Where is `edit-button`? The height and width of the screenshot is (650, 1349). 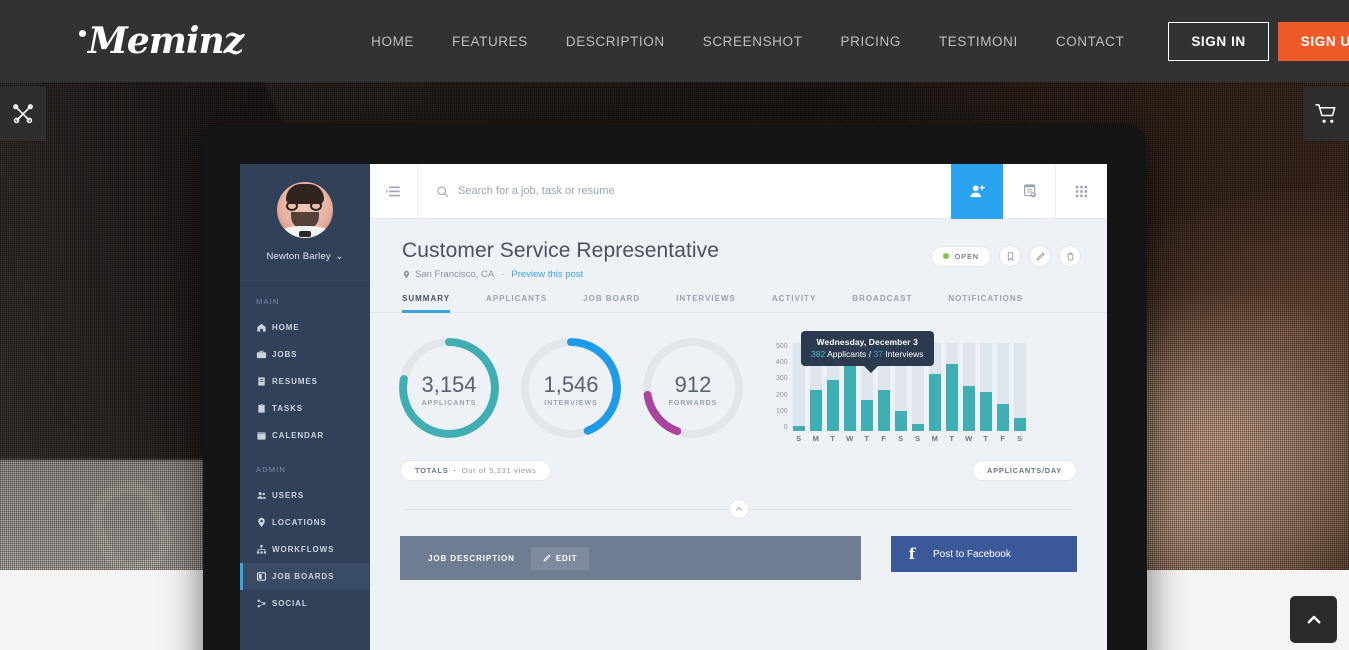
edit-button is located at coordinates (1040, 256).